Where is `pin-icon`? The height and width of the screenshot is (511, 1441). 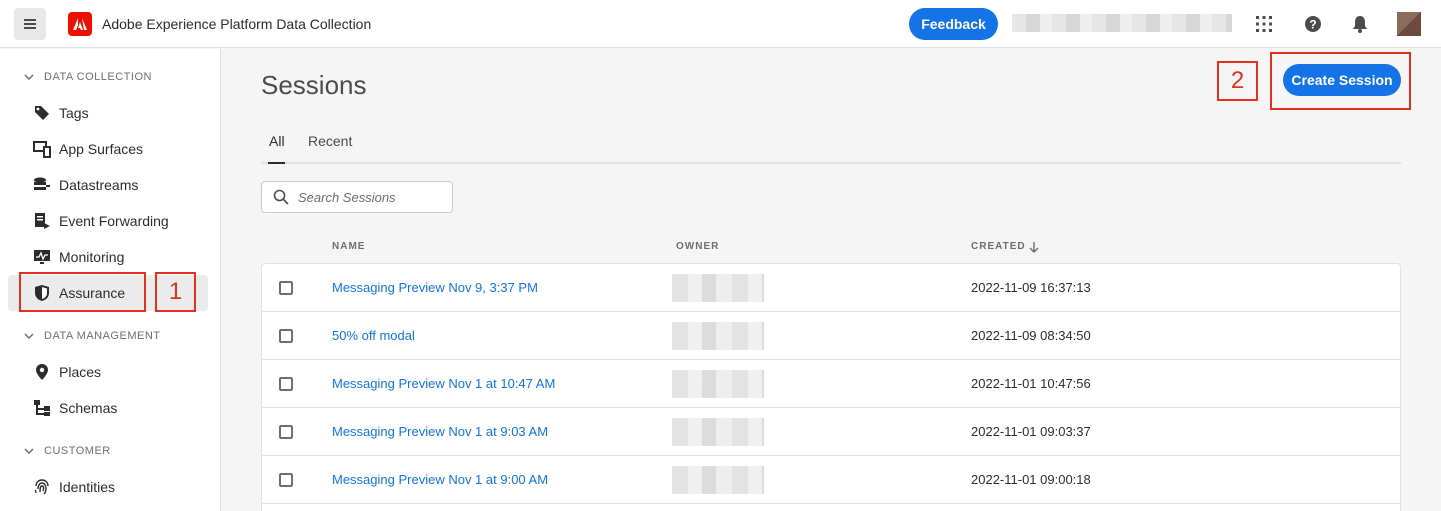 pin-icon is located at coordinates (42, 372).